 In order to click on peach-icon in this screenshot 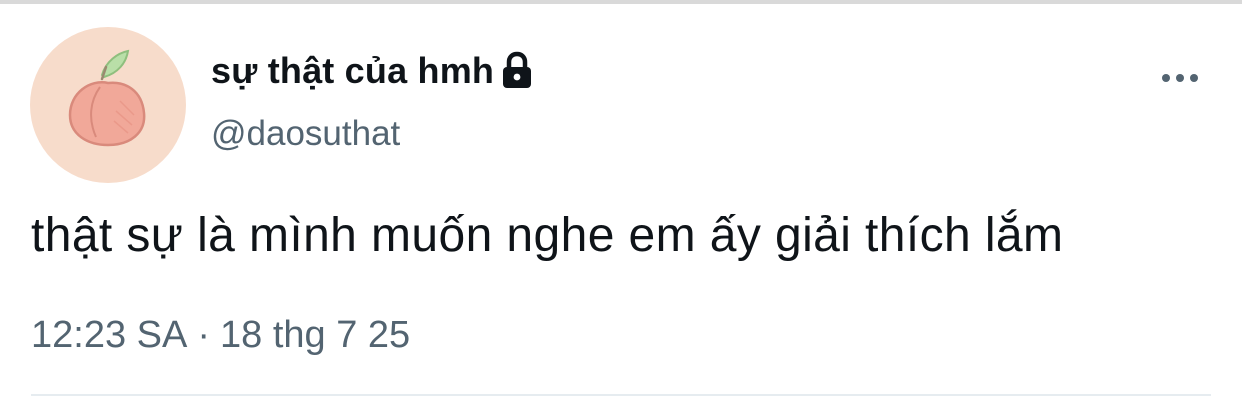, I will do `click(107, 98)`.